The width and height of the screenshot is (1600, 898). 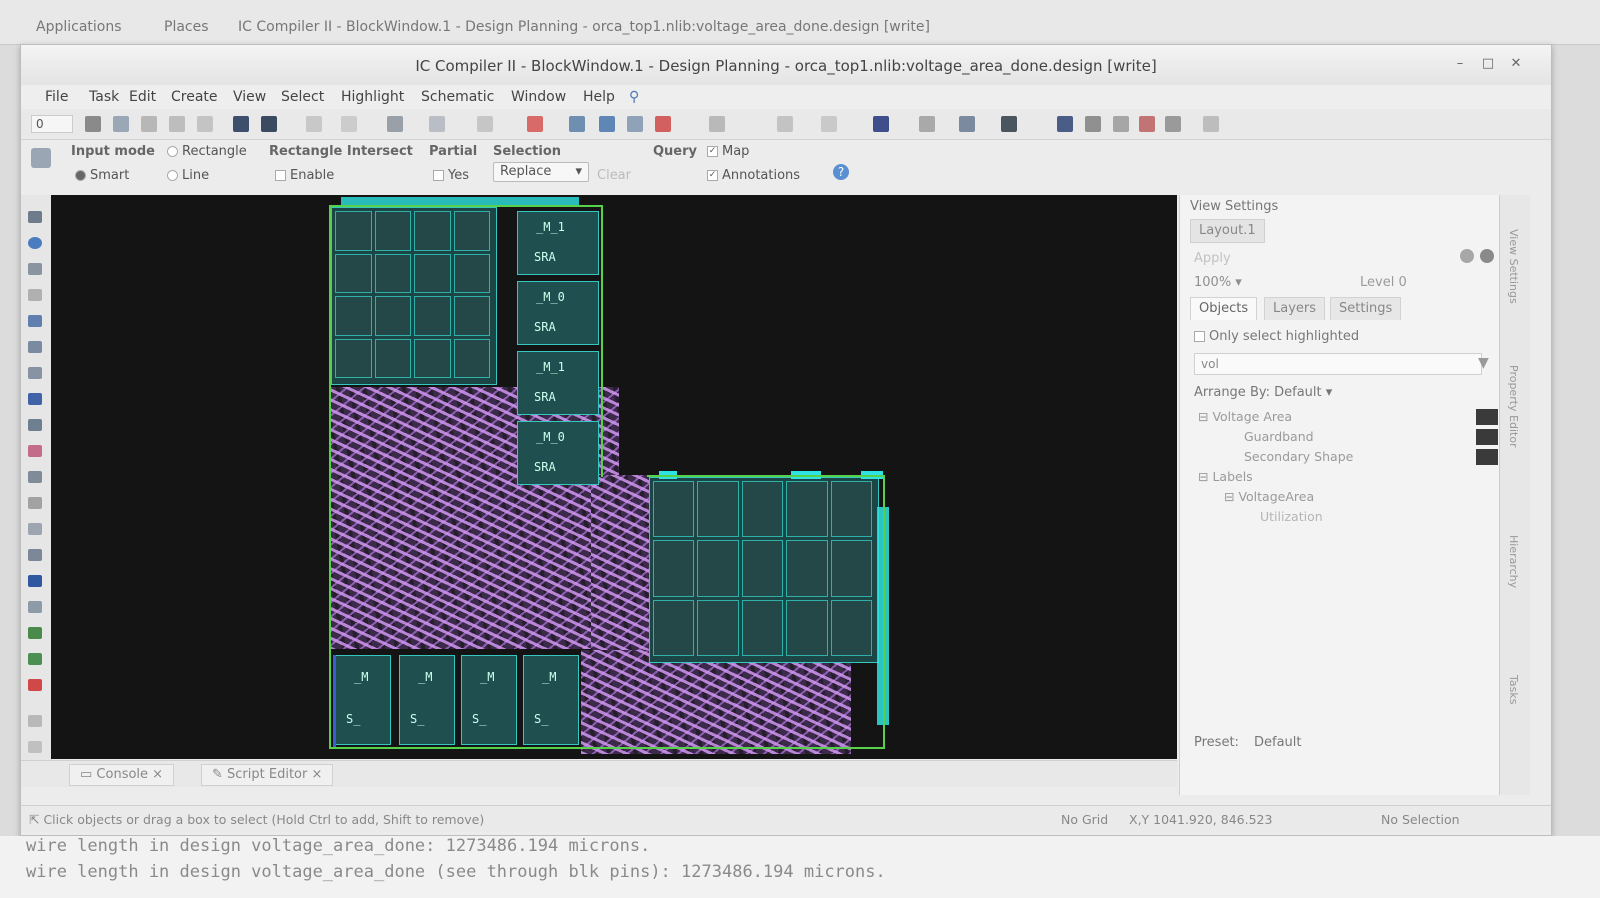 What do you see at coordinates (267, 775) in the screenshot?
I see `tab-script-editor: ✎ Script Editor ×` at bounding box center [267, 775].